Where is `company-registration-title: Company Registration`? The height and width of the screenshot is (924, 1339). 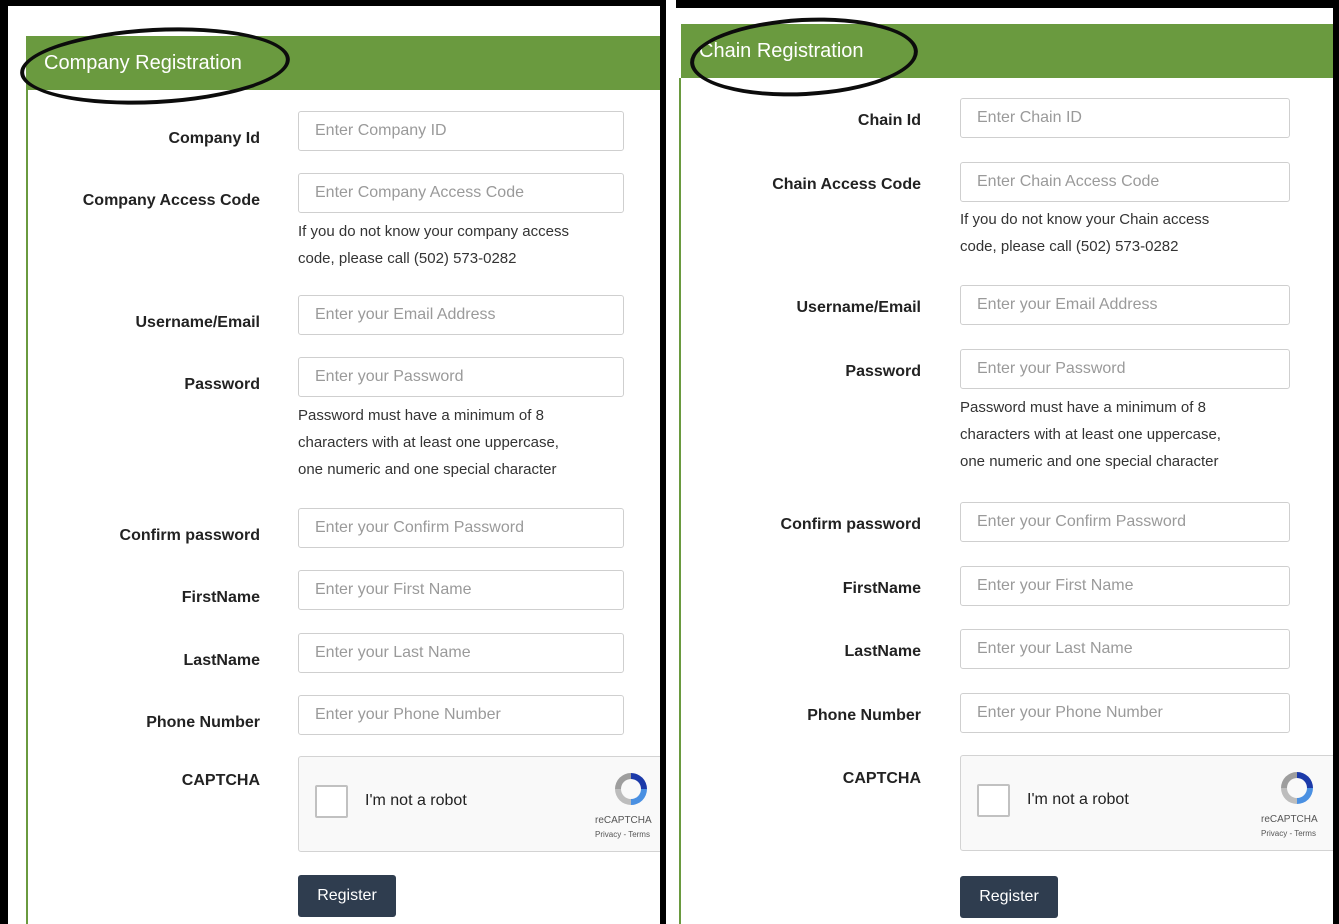
company-registration-title: Company Registration is located at coordinates (143, 63).